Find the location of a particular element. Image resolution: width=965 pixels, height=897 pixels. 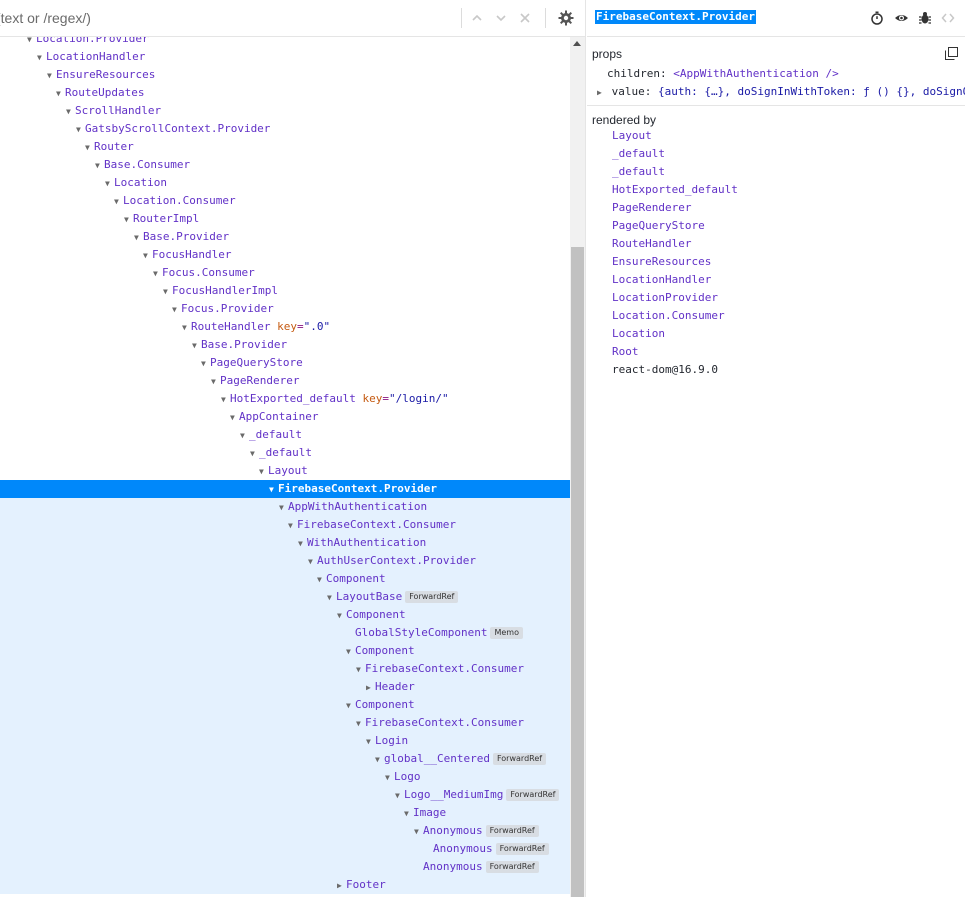

owner-link: PageRenderer is located at coordinates (651, 207).